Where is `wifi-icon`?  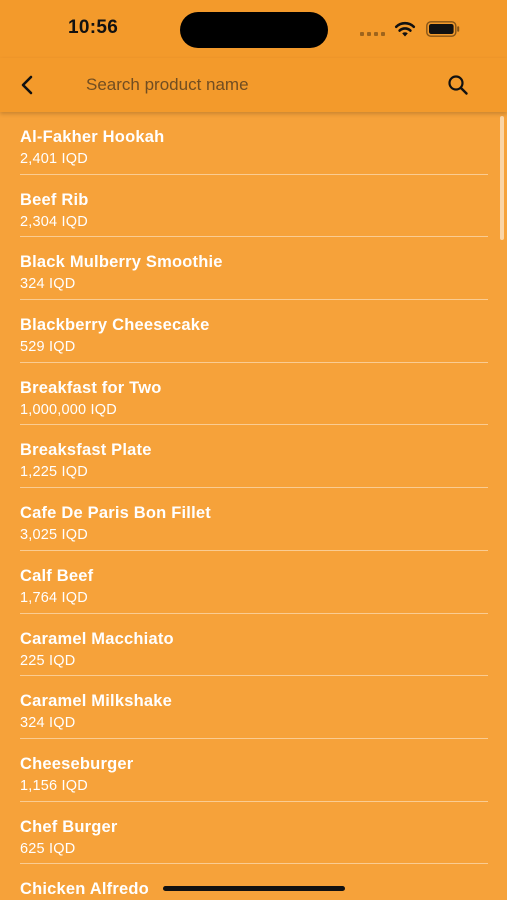 wifi-icon is located at coordinates (405, 29).